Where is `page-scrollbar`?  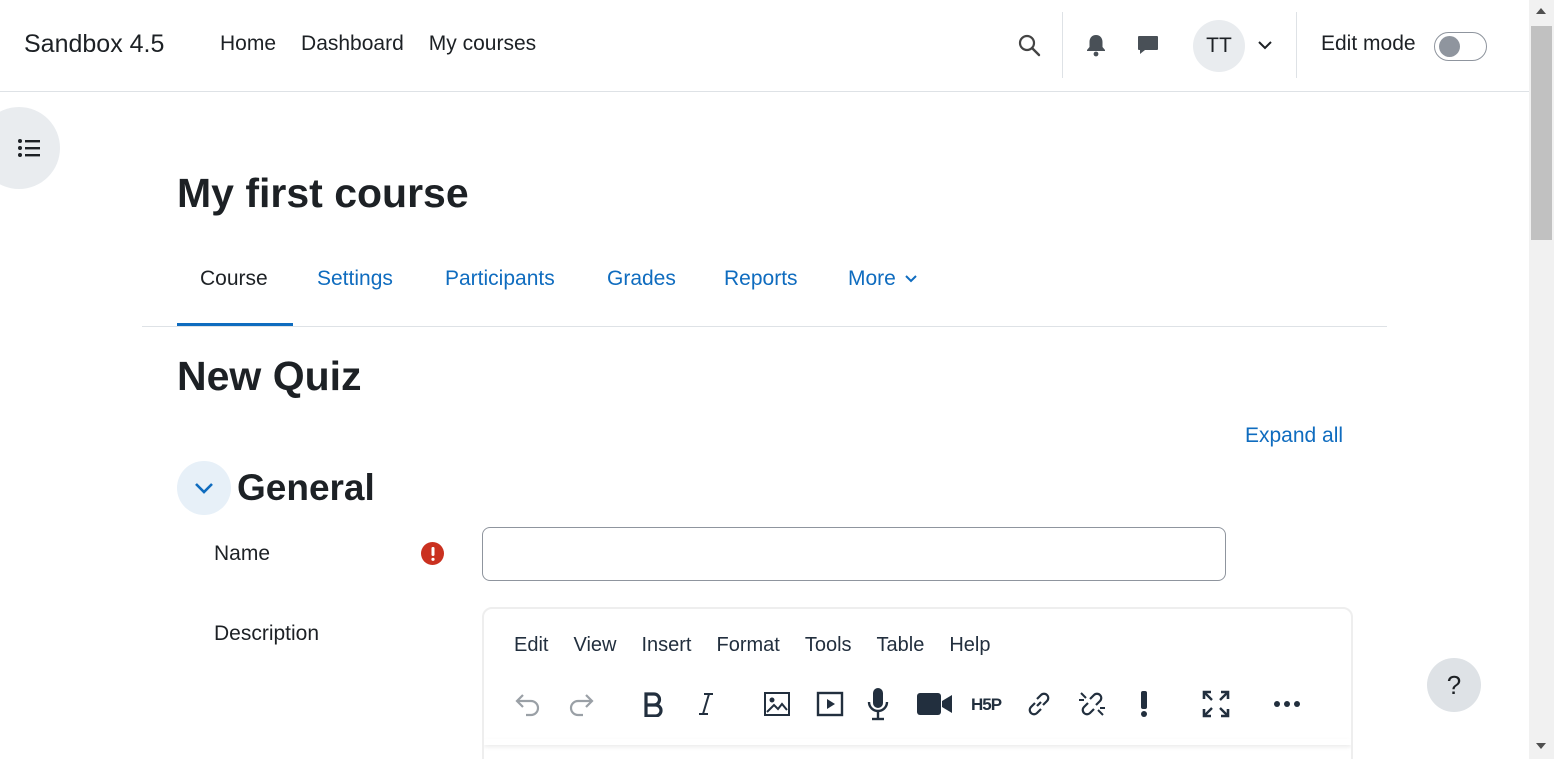 page-scrollbar is located at coordinates (1541, 379).